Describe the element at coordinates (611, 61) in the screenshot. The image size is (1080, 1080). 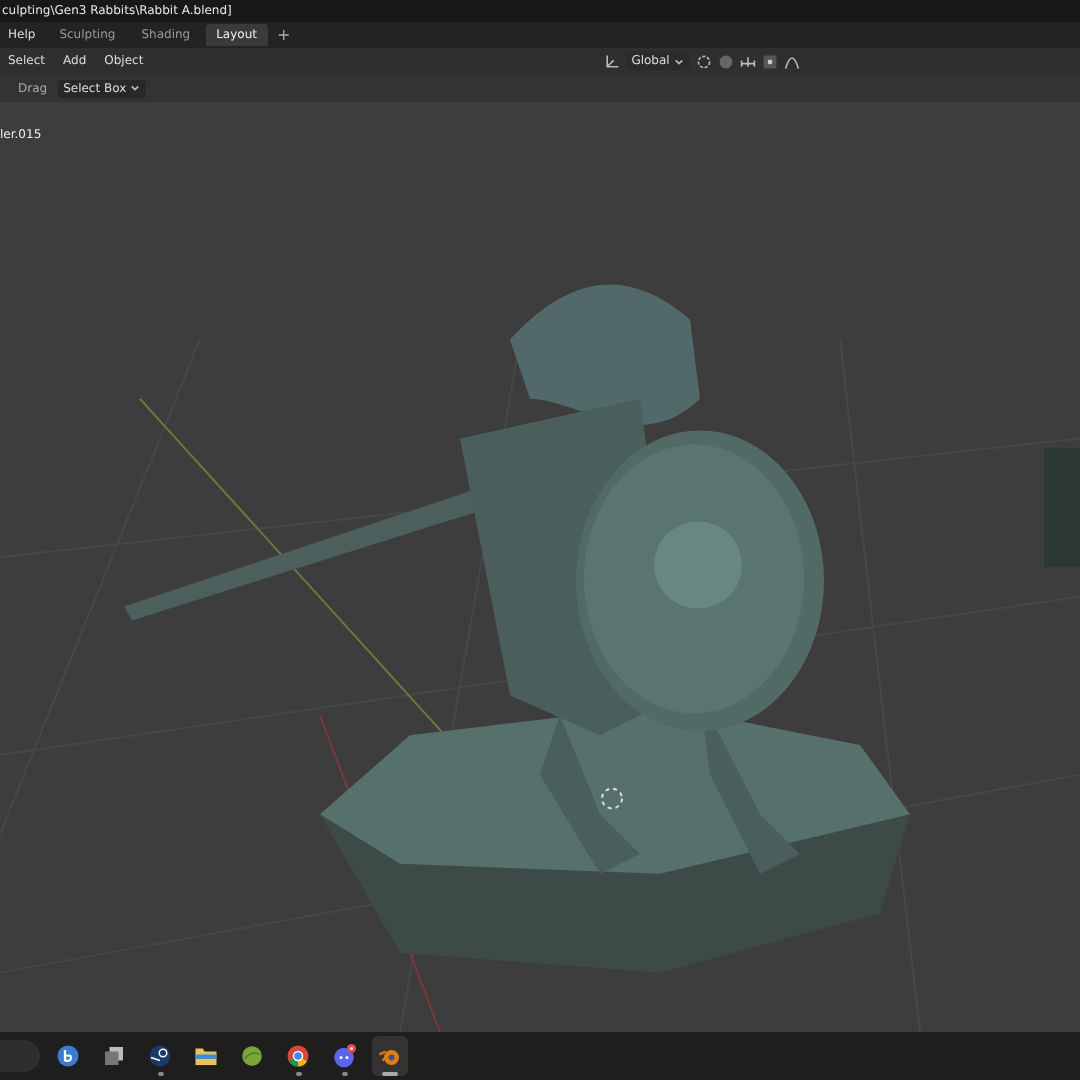
I see `axes-icon` at that location.